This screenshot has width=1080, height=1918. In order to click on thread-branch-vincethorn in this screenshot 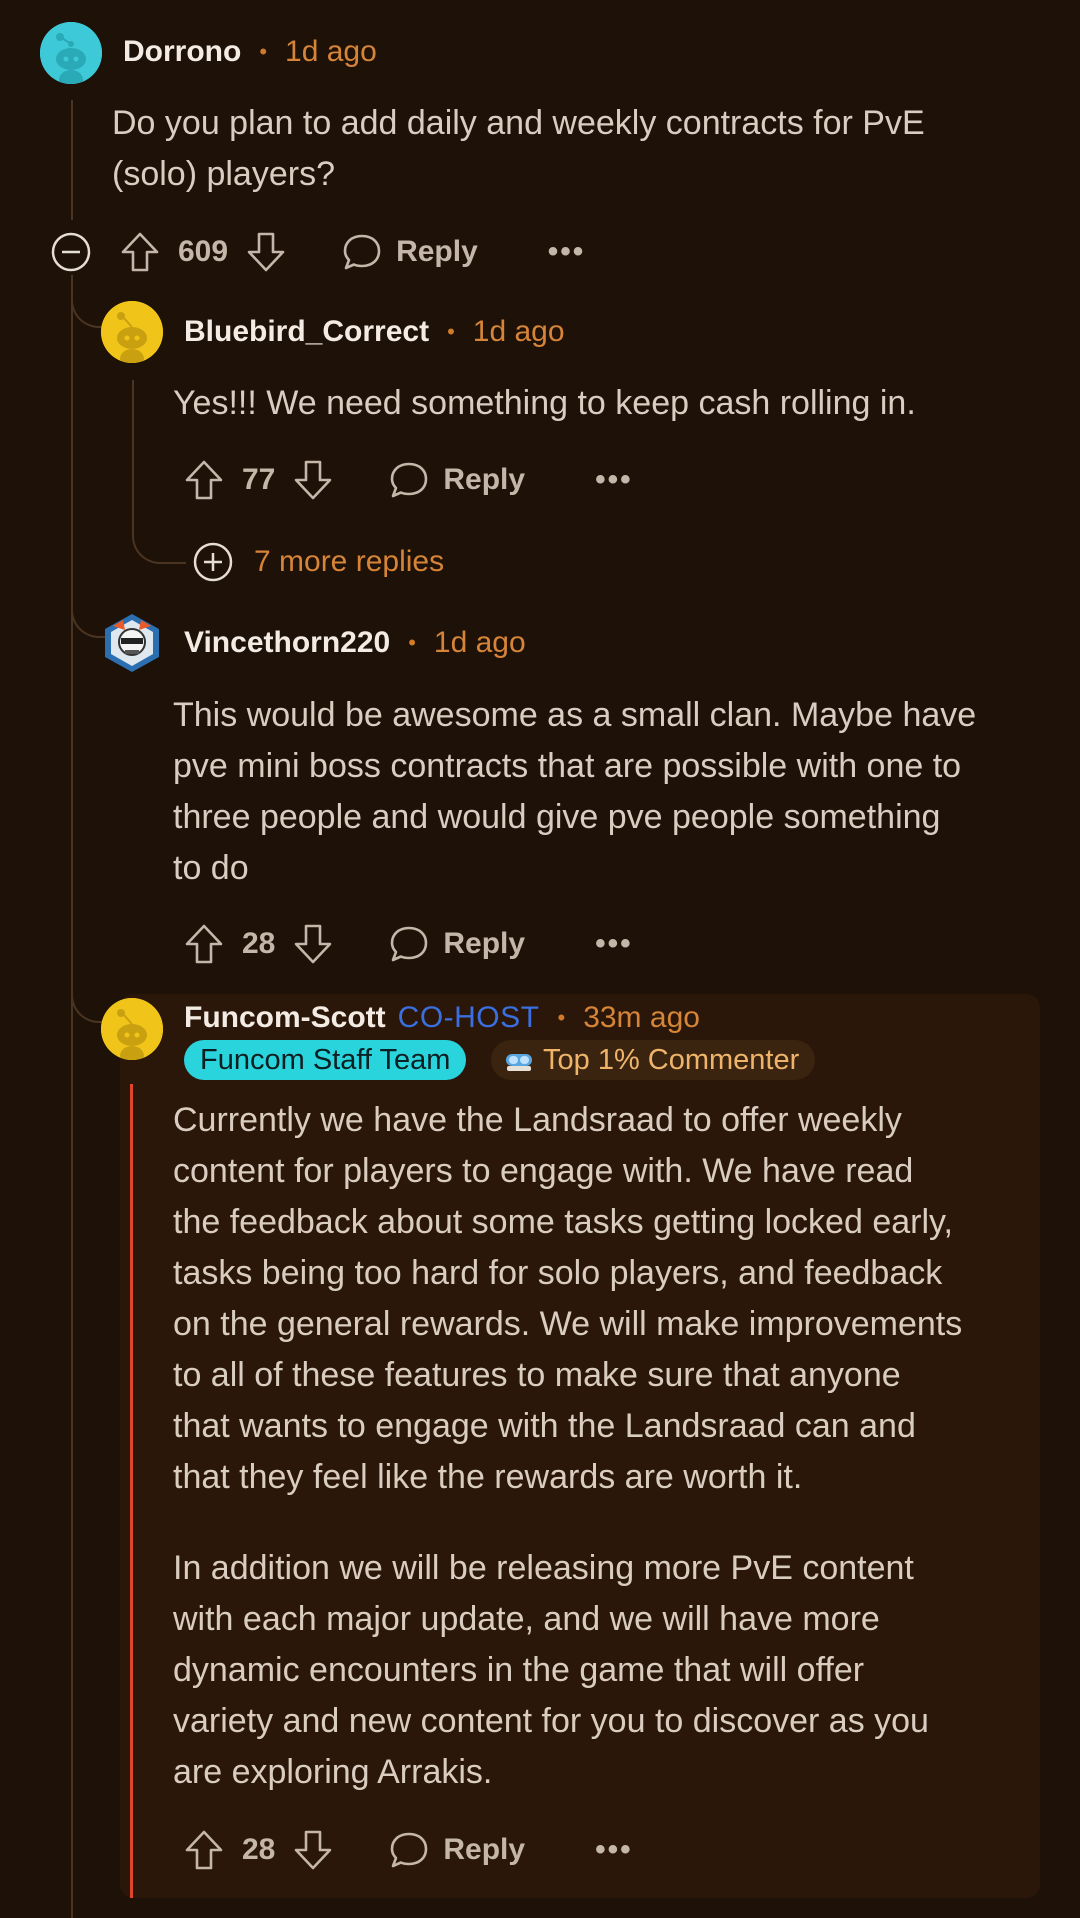, I will do `click(88, 619)`.